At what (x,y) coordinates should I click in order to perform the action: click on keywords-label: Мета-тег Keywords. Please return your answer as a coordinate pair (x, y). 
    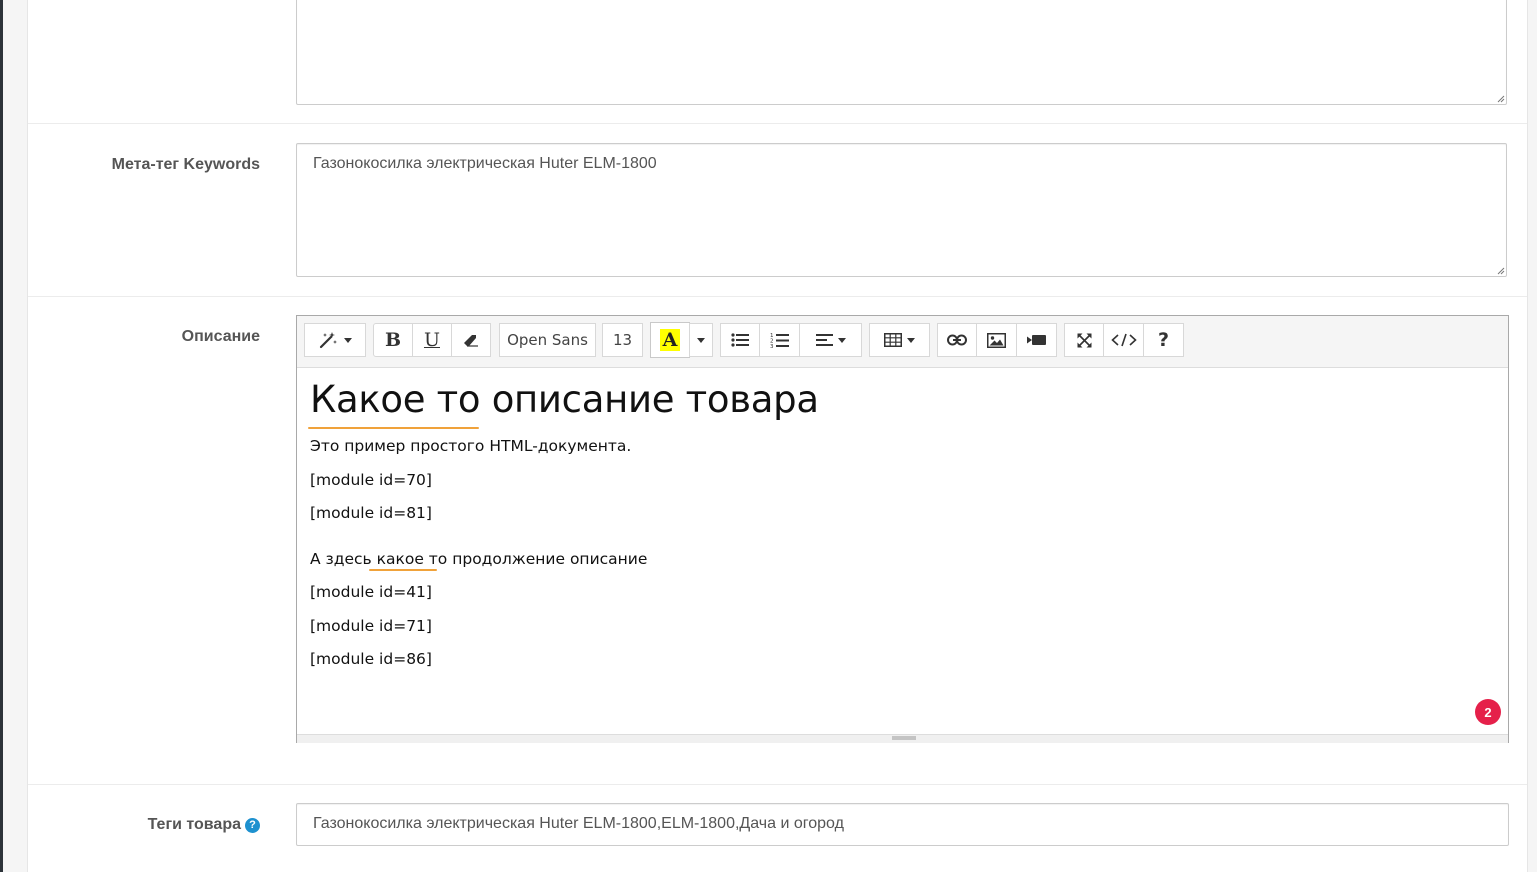
    Looking at the image, I should click on (185, 164).